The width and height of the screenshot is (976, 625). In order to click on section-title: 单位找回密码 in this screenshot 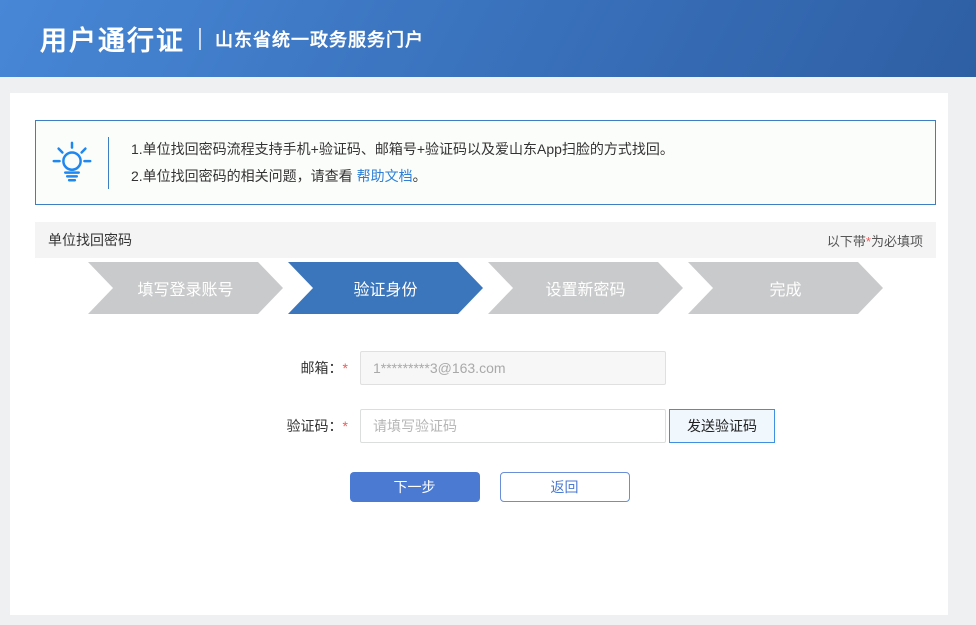, I will do `click(90, 240)`.